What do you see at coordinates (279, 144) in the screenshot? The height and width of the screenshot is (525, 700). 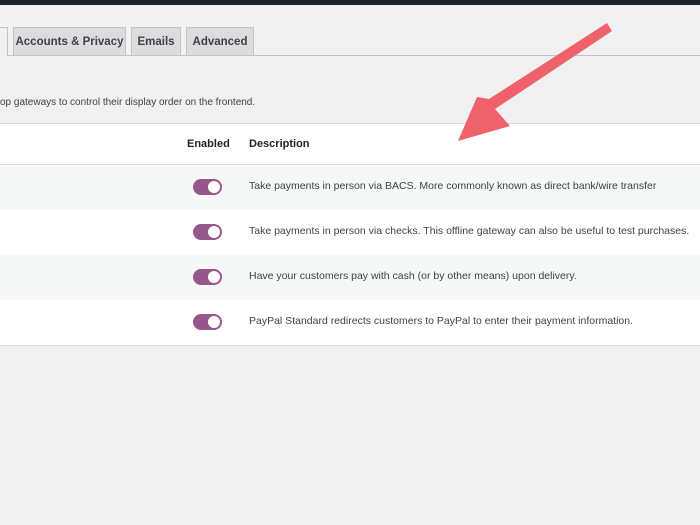 I see `description-column-header: Description` at bounding box center [279, 144].